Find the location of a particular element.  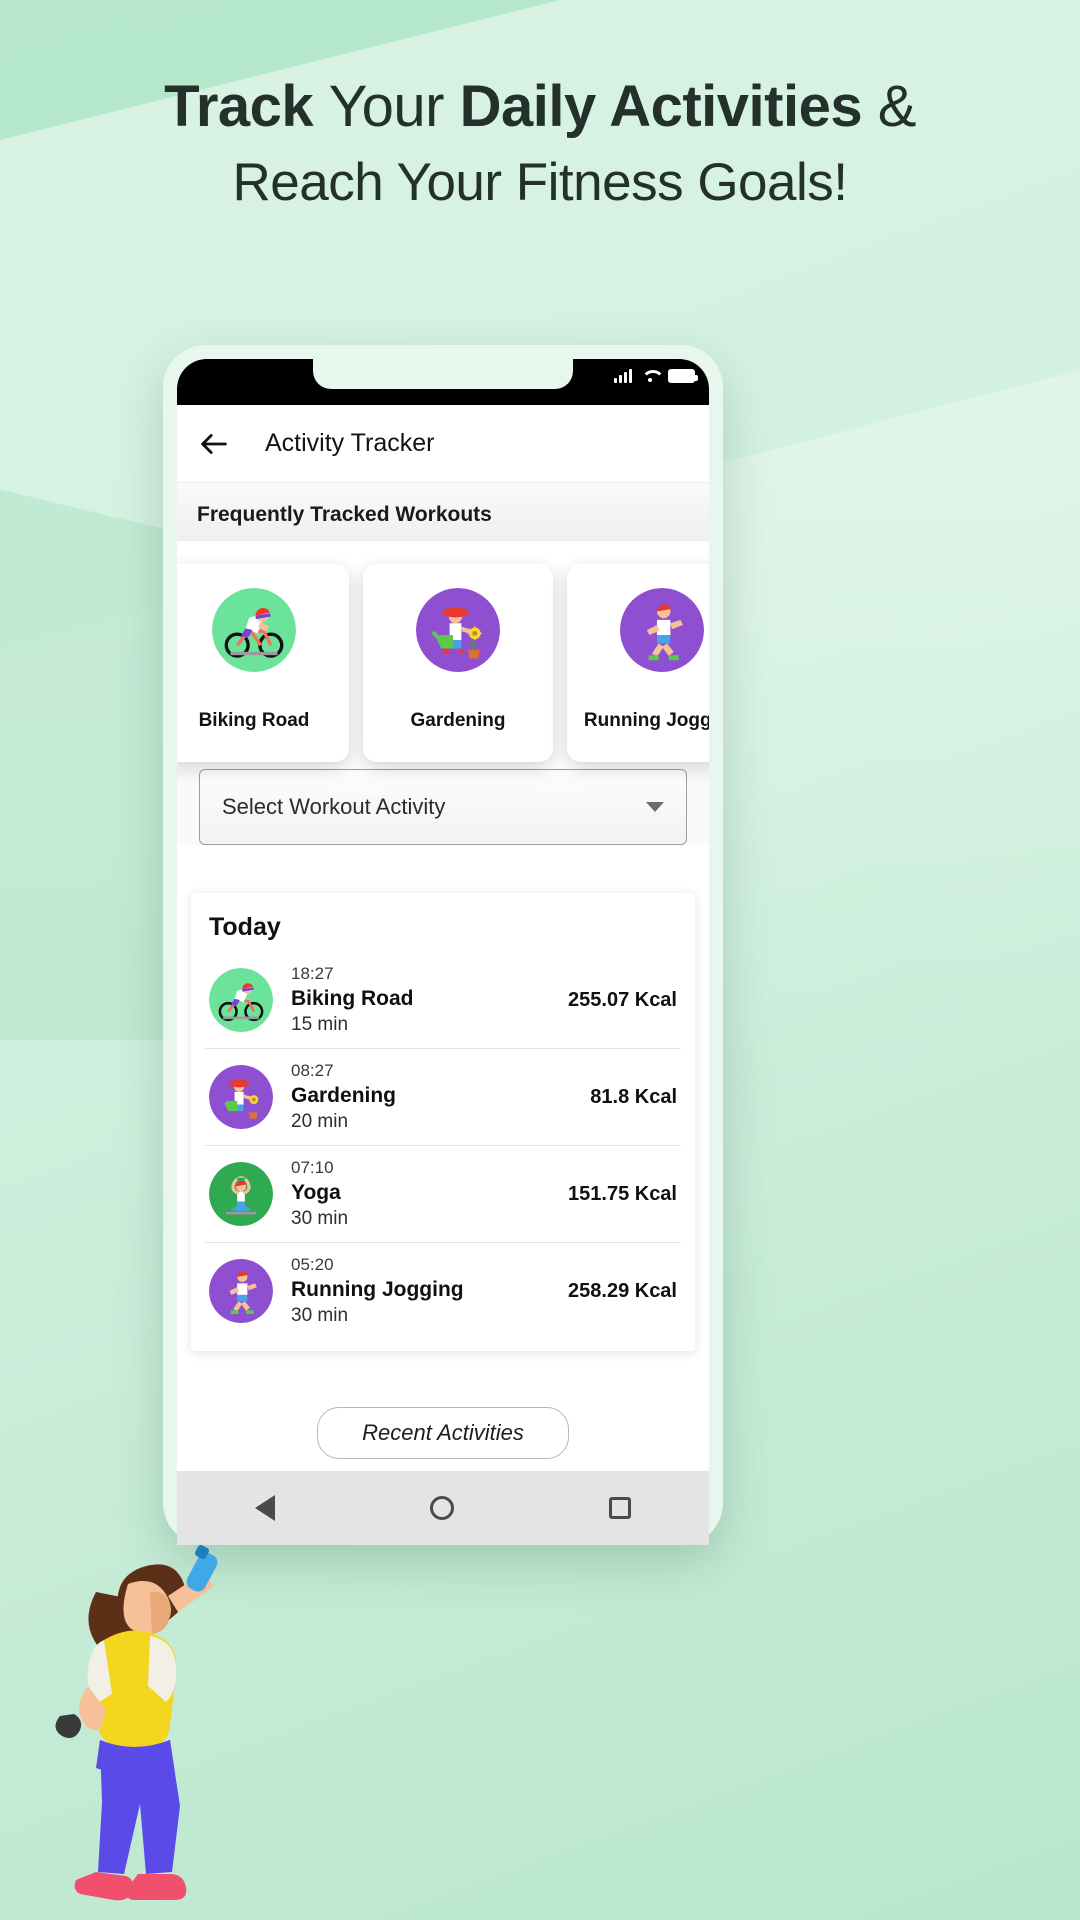

woman-drinking-water-illustration is located at coordinates (136, 1722).